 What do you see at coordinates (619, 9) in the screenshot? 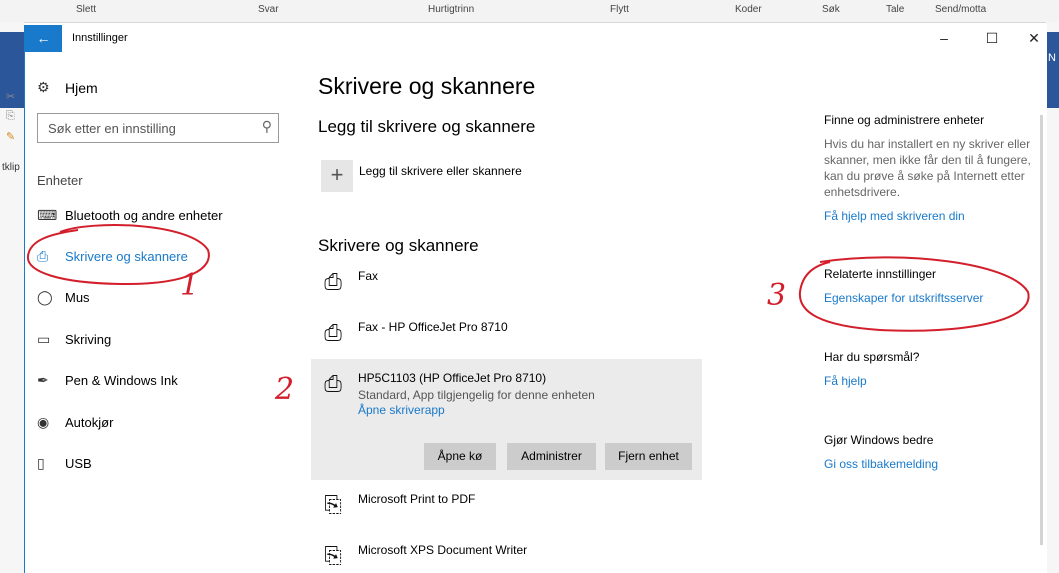
I see `ribbon-item-move: Flytt` at bounding box center [619, 9].